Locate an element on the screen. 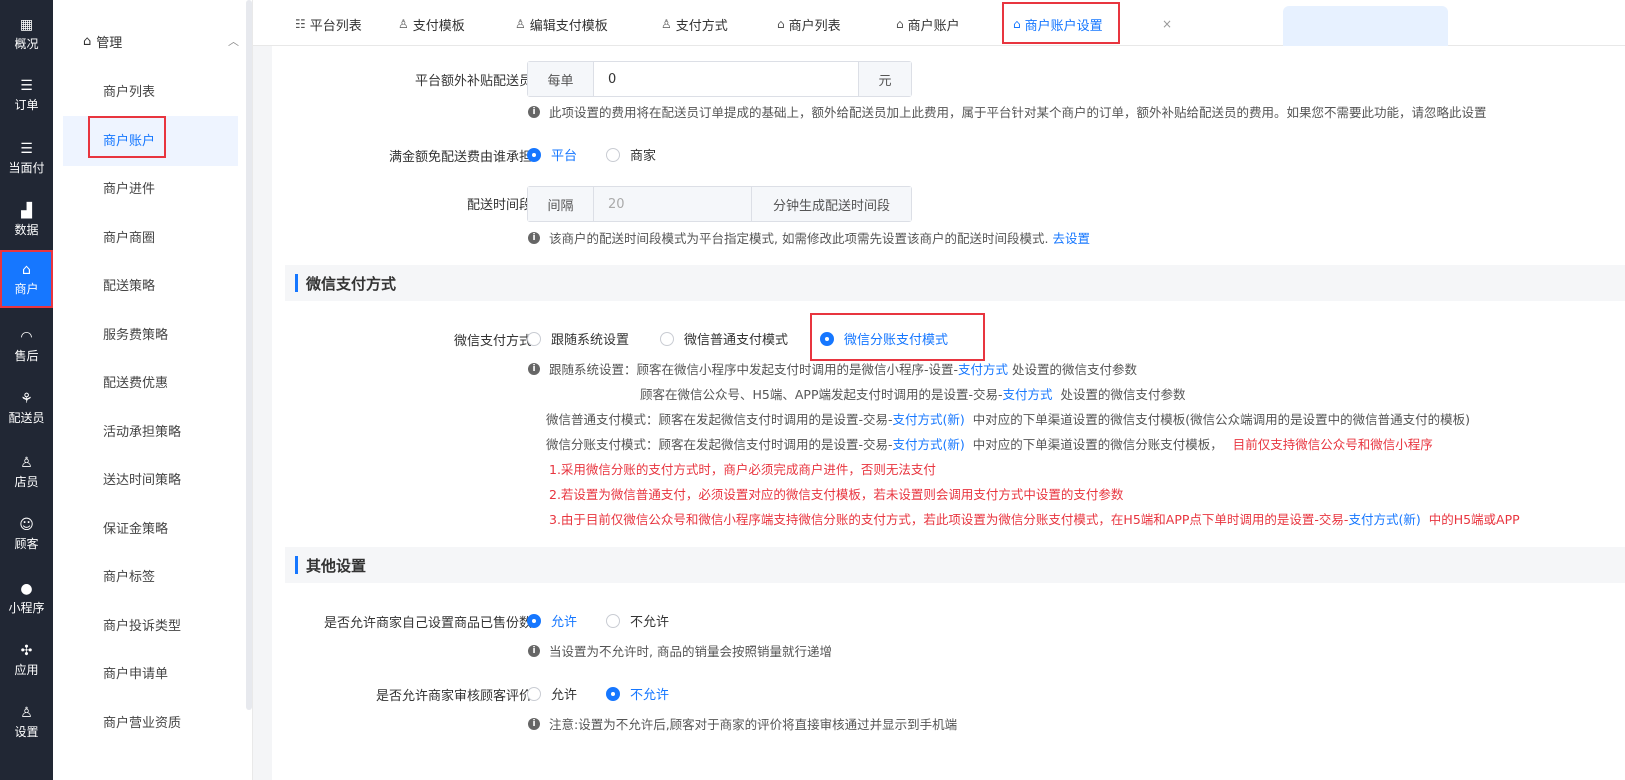  radio-merchant: 商家 is located at coordinates (631, 154).